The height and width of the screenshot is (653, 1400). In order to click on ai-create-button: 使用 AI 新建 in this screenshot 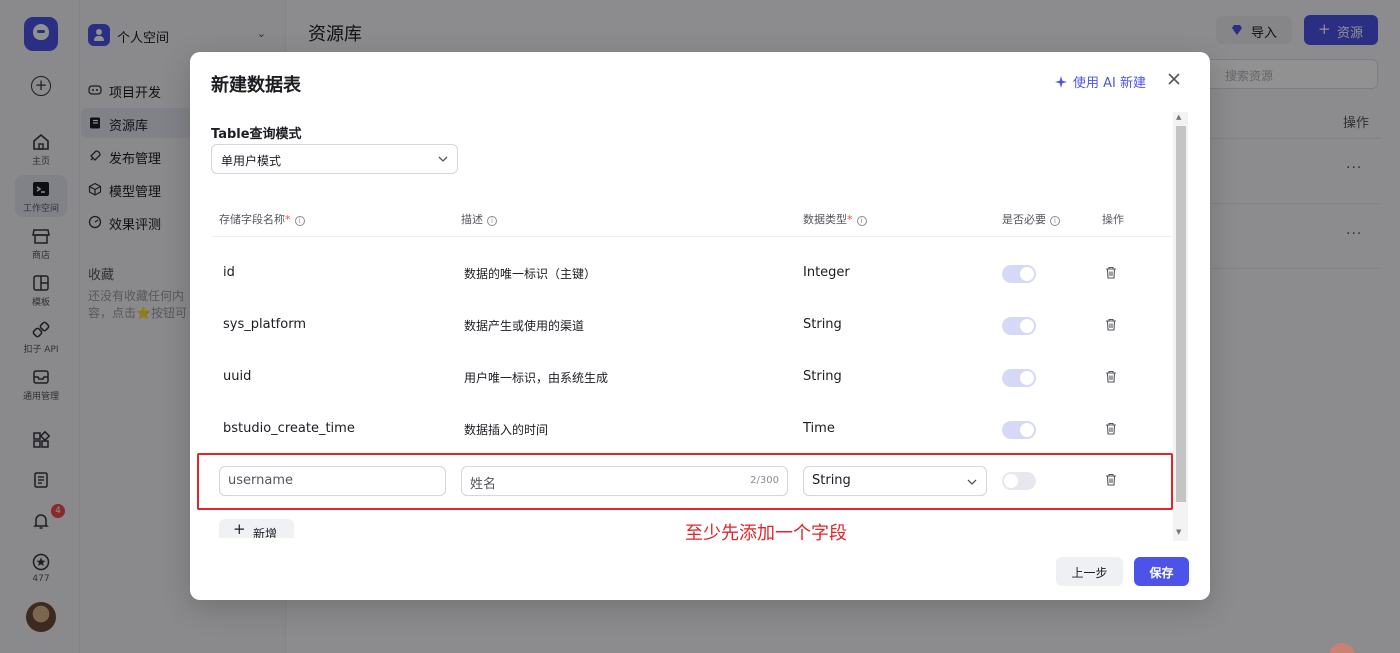, I will do `click(1100, 82)`.